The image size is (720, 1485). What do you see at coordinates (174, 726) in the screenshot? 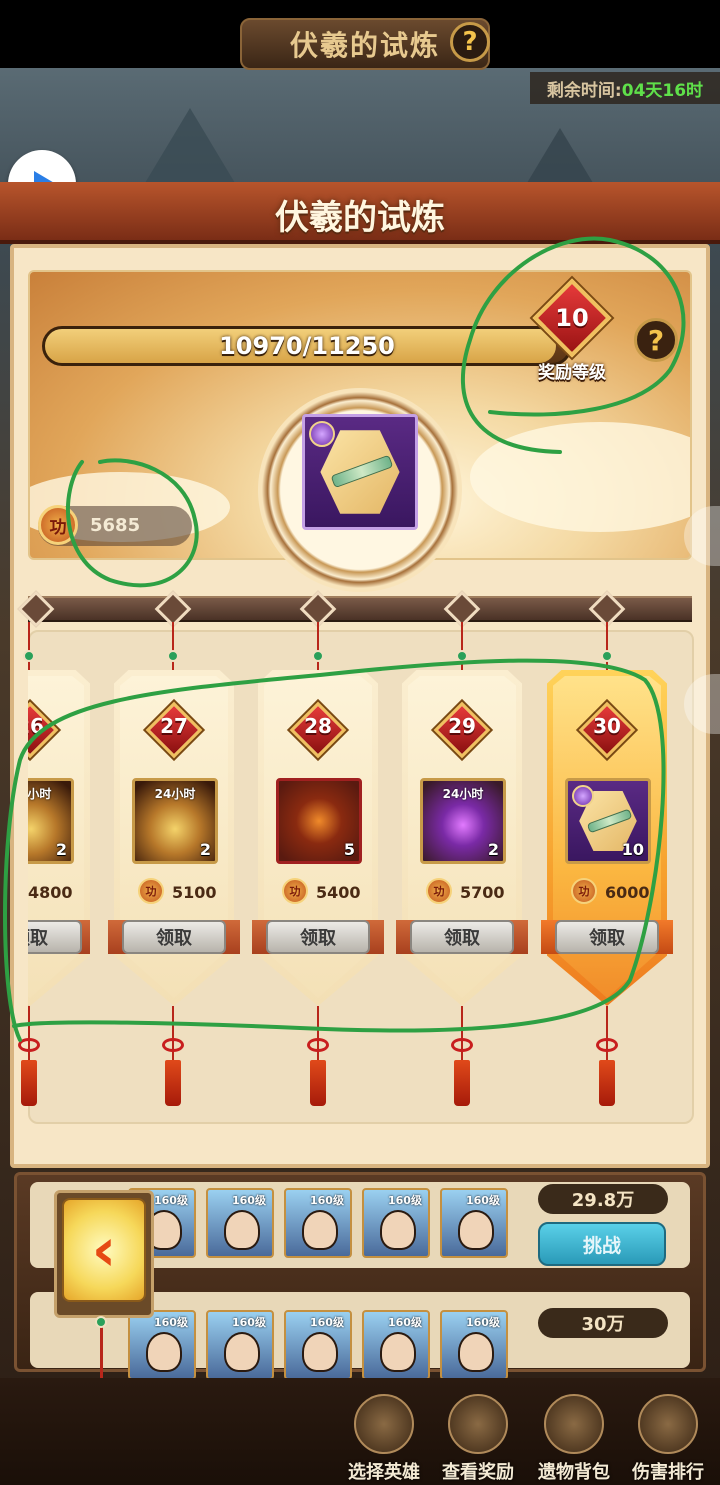
I see `tier-level: 27` at bounding box center [174, 726].